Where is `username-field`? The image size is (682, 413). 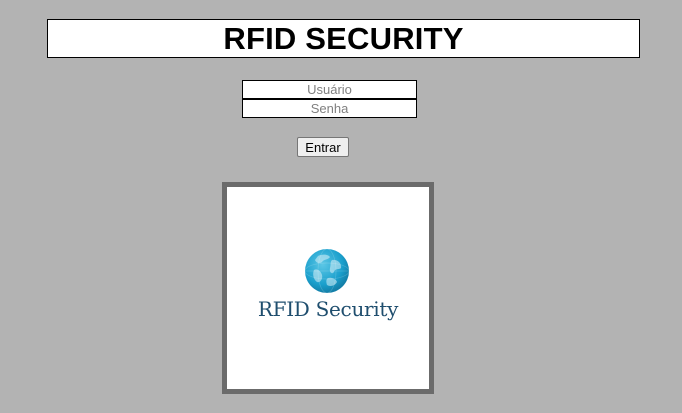
username-field is located at coordinates (329, 89).